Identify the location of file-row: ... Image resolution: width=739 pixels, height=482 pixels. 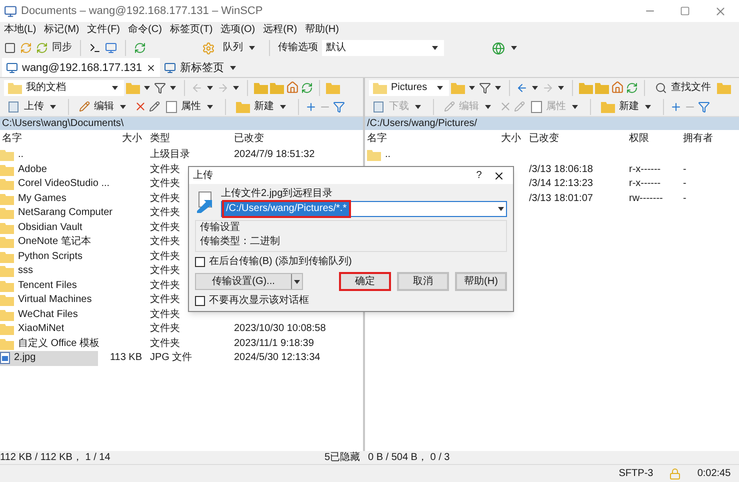
(49, 155).